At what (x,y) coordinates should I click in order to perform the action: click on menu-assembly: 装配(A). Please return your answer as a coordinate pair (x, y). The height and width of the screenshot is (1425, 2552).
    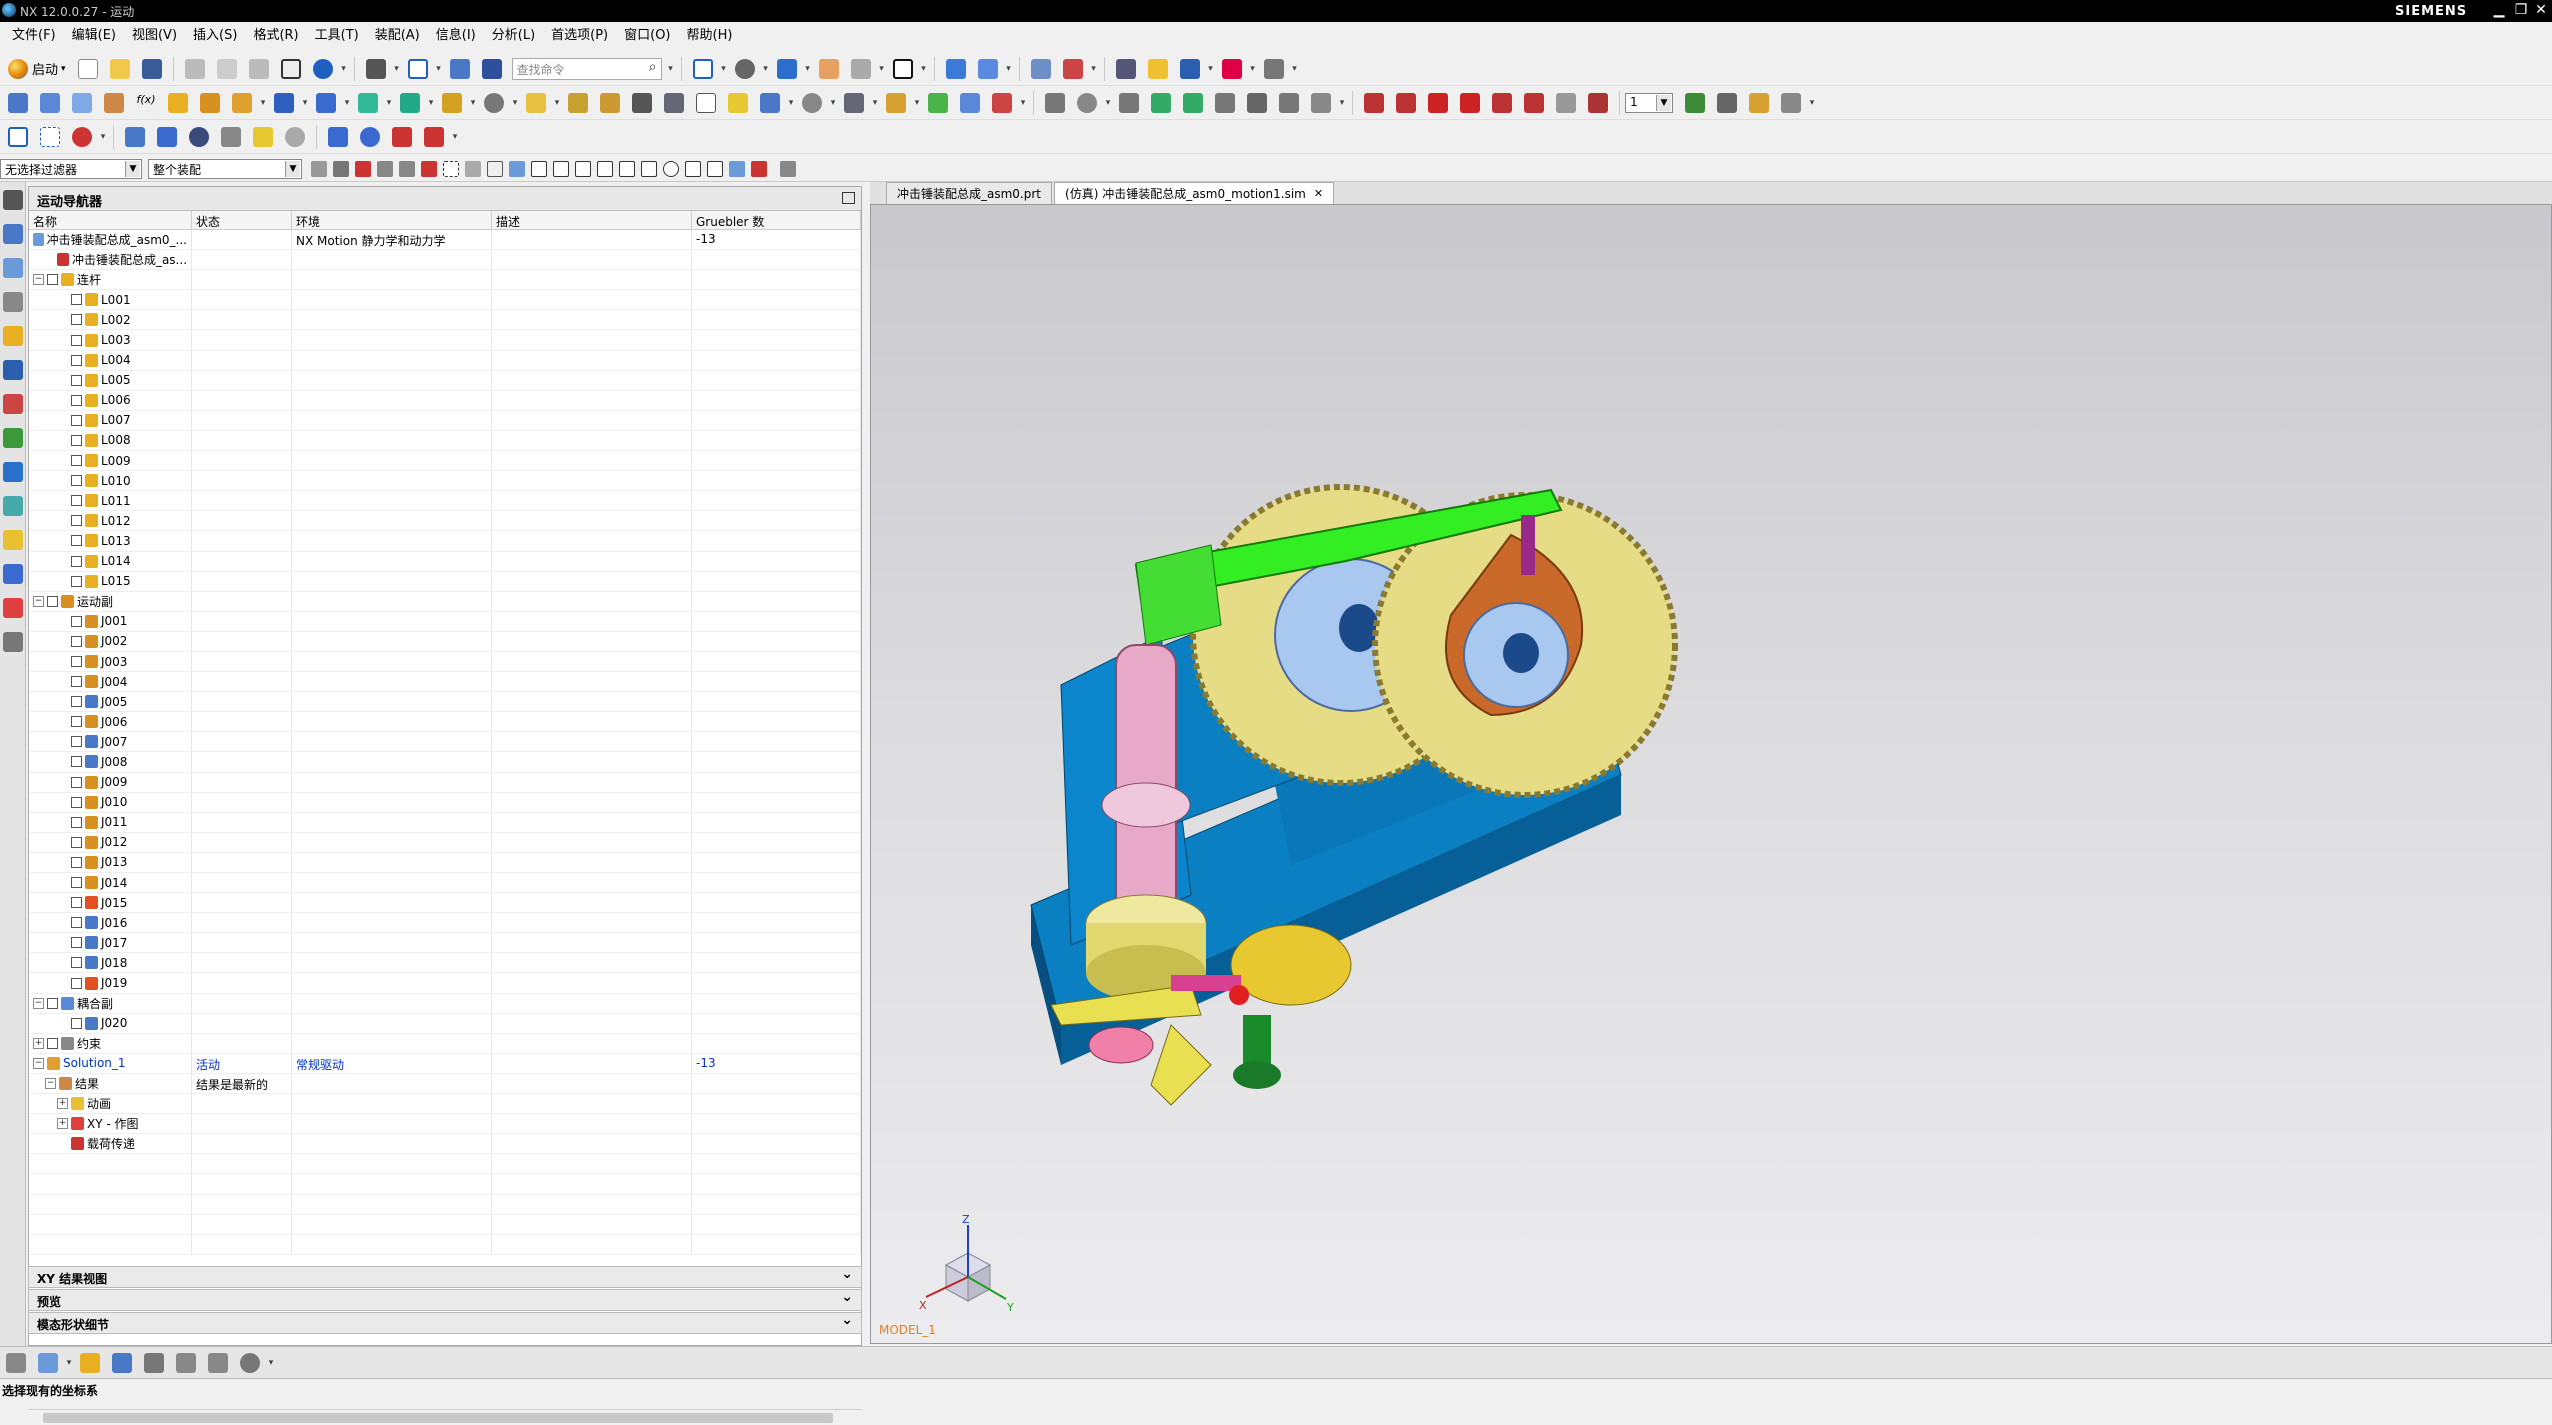
    Looking at the image, I should click on (397, 33).